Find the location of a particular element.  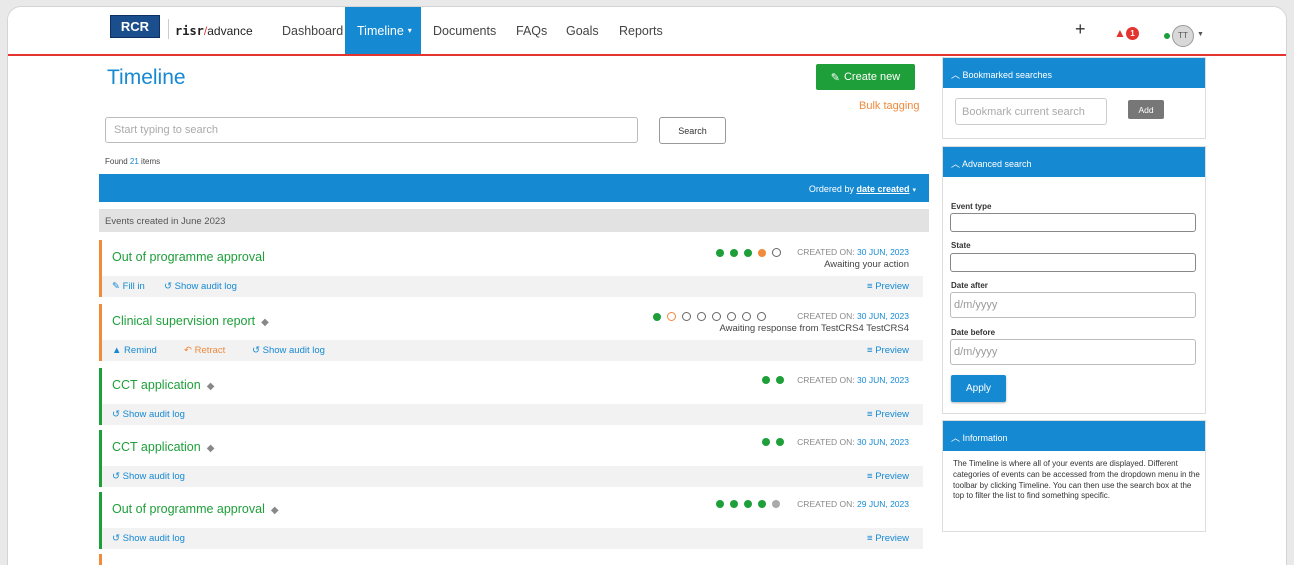

event-title: Out of programme approval ◆ is located at coordinates (195, 509).